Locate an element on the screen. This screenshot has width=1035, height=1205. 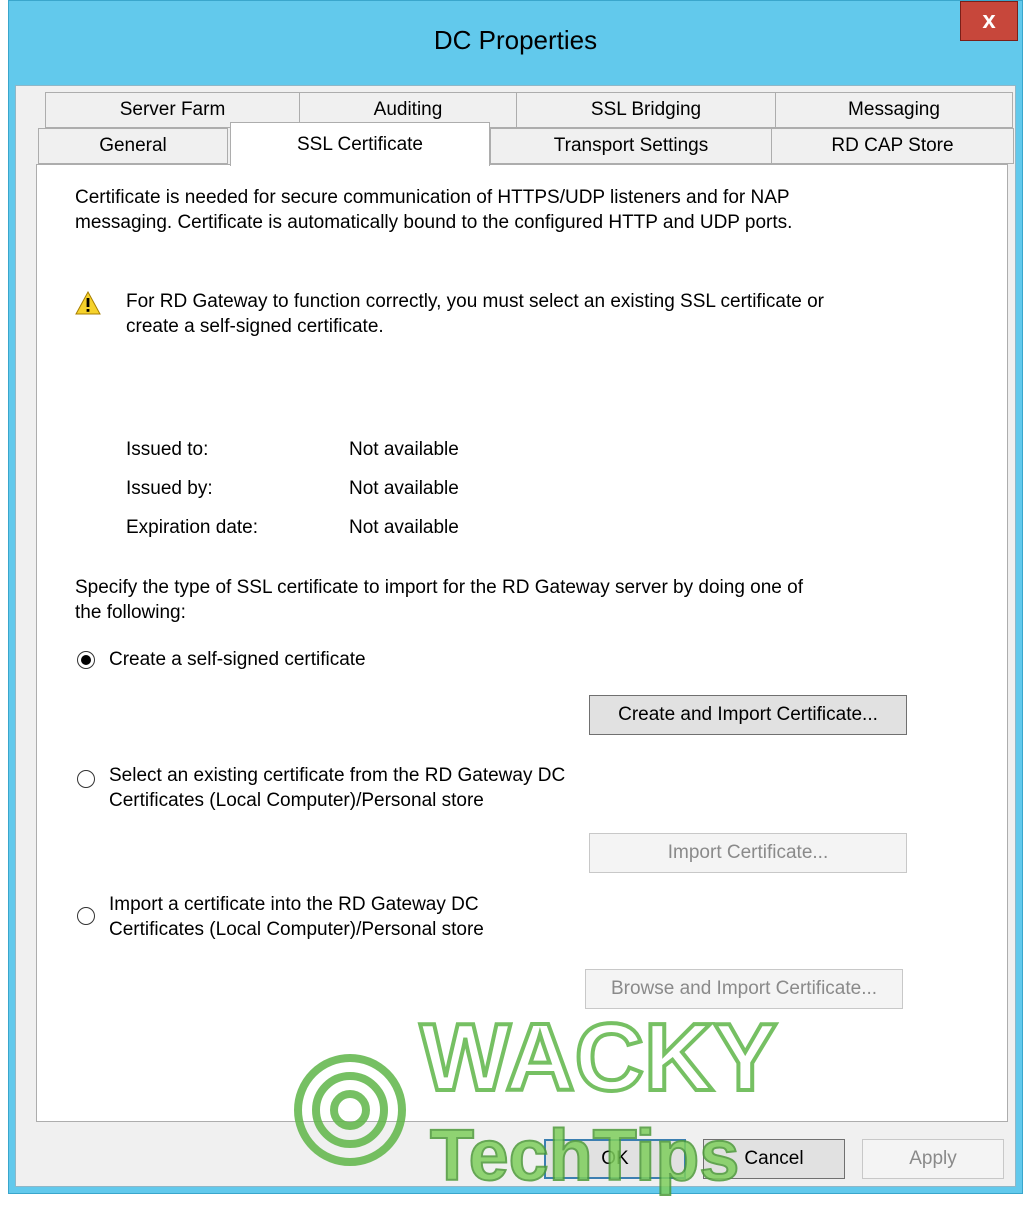
warning-text-line2: create a self-signed certificate. is located at coordinates (255, 326).